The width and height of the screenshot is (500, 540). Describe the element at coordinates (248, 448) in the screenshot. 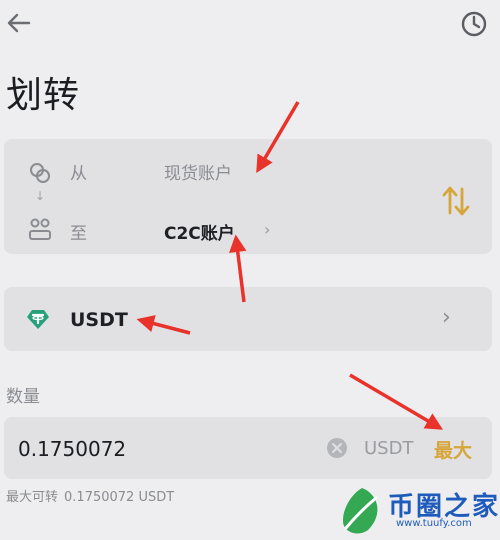

I see `amount-input-box: 0.1750072 USDT 最大` at that location.